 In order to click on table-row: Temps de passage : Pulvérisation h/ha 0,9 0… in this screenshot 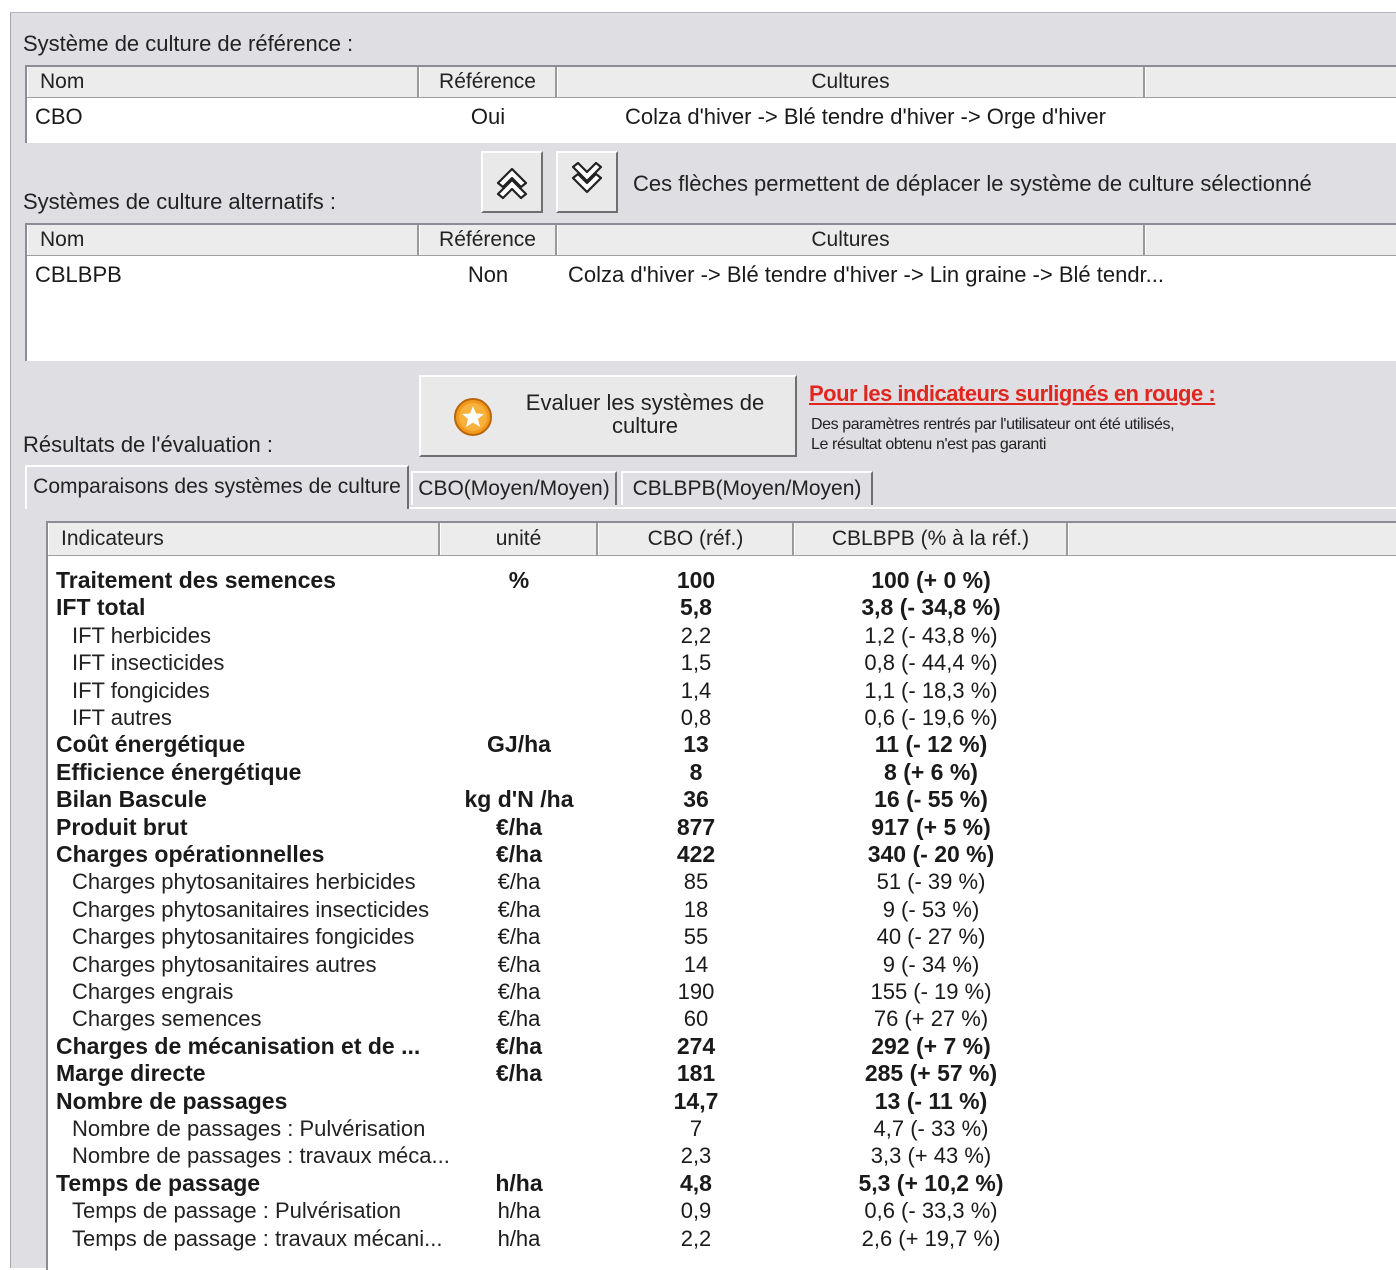, I will do `click(722, 1210)`.